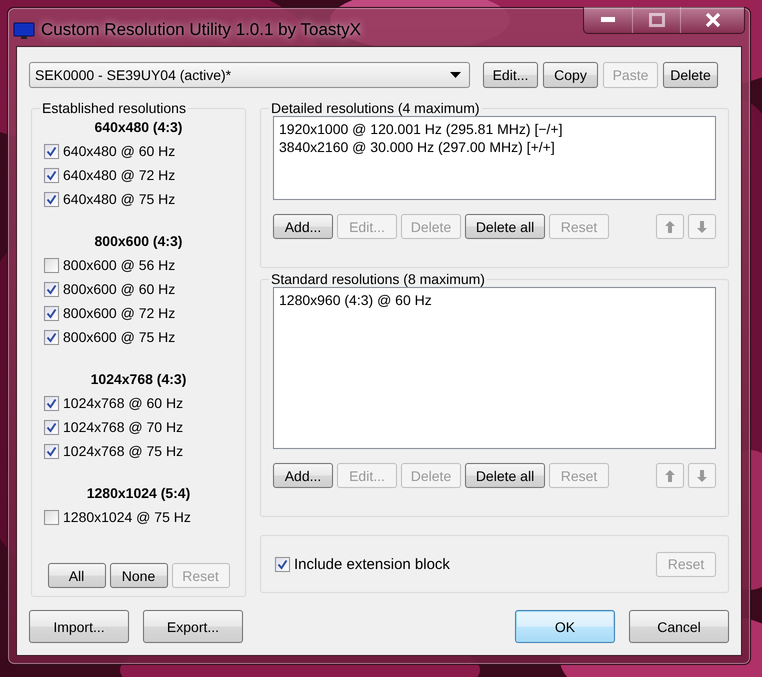 This screenshot has height=677, width=762. Describe the element at coordinates (123, 427) in the screenshot. I see `checkbox-label: 1024x768 @ 70 Hz` at that location.